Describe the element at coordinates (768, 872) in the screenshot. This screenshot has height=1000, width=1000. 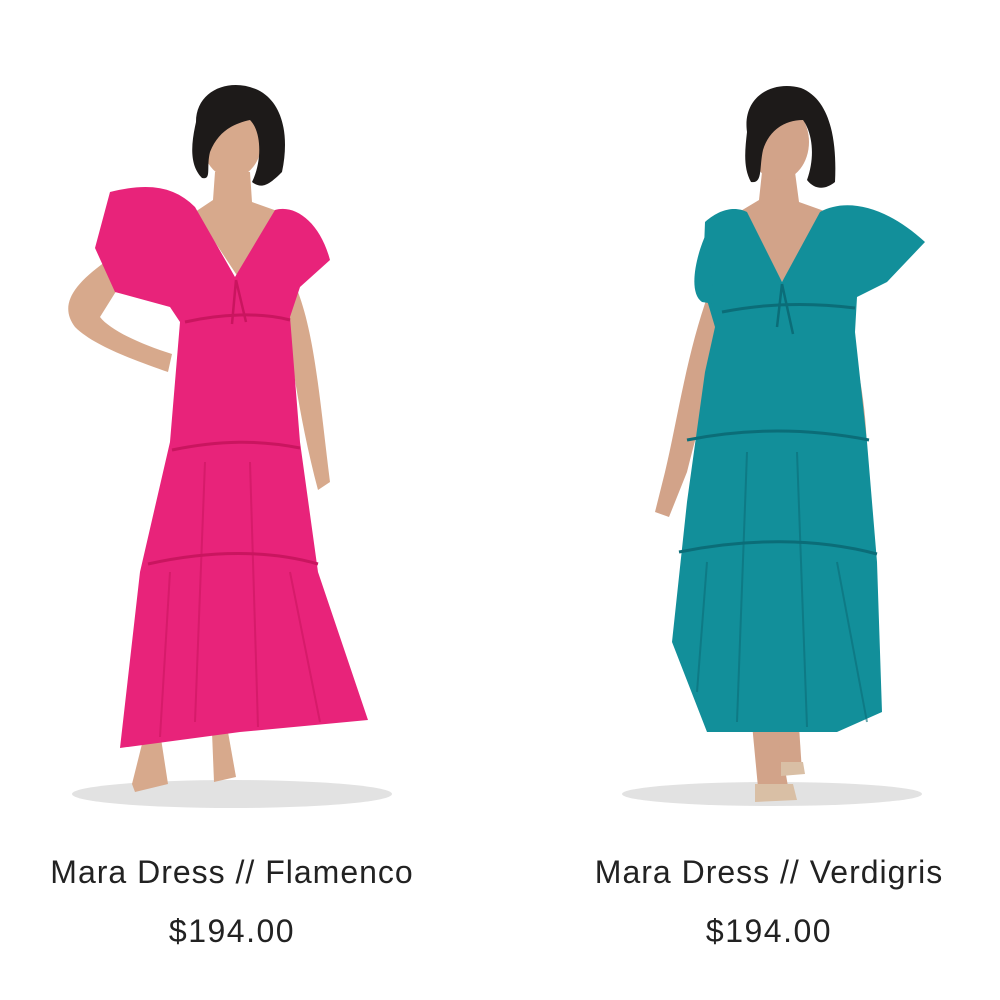
I see `product-name-verdigris: Mara Dress // Verdigris` at that location.